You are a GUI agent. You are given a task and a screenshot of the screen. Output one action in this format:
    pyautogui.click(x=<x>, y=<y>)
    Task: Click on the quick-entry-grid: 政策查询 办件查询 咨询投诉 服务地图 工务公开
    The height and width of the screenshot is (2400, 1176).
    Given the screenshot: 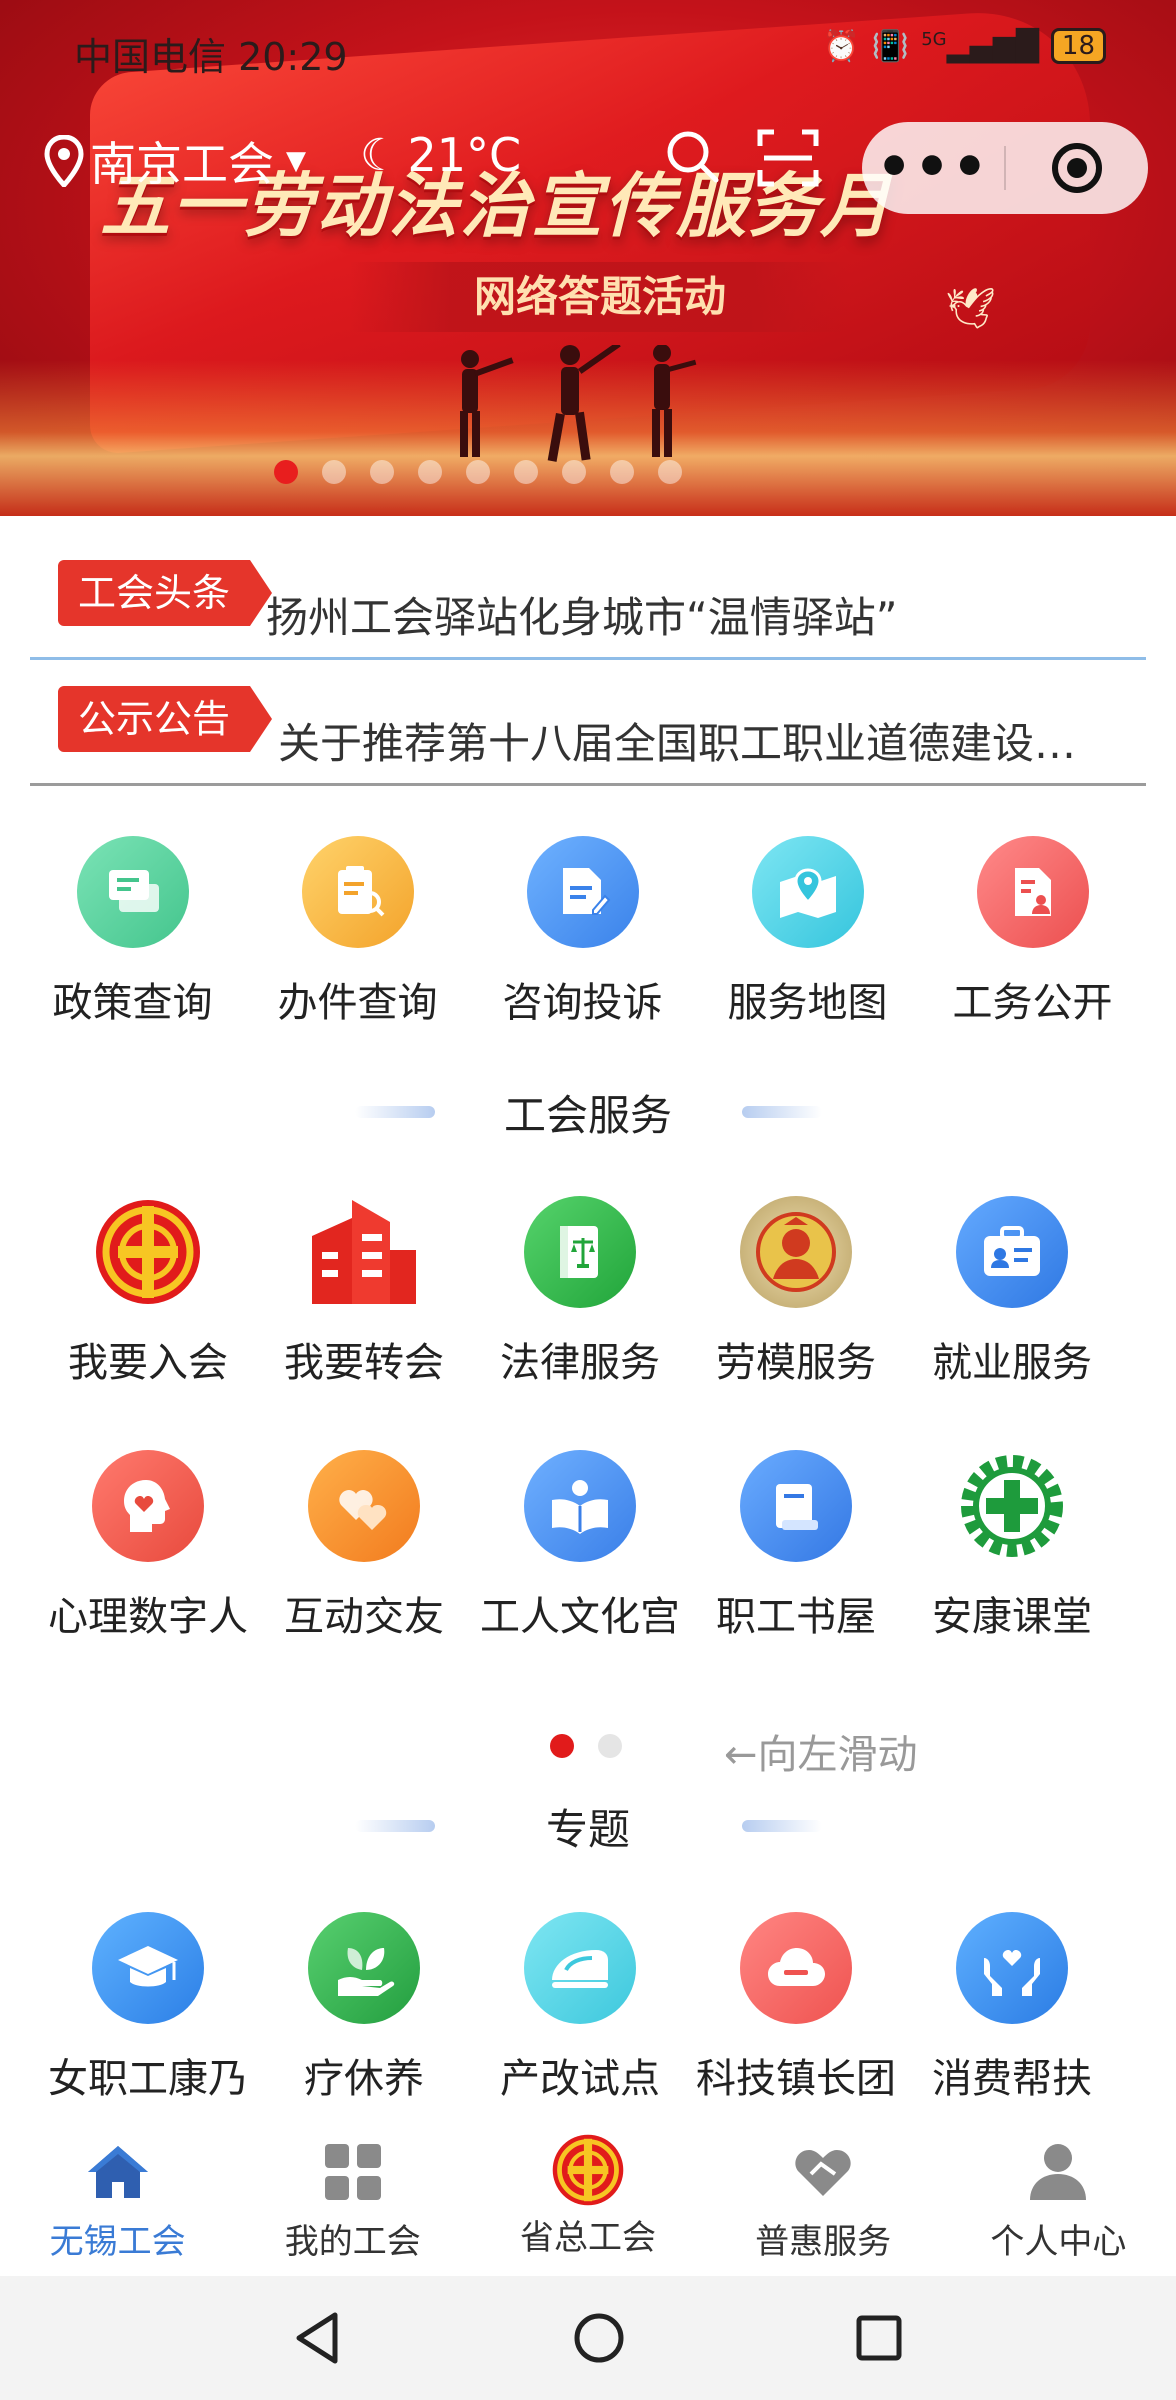 What is the action you would take?
    pyautogui.click(x=588, y=932)
    